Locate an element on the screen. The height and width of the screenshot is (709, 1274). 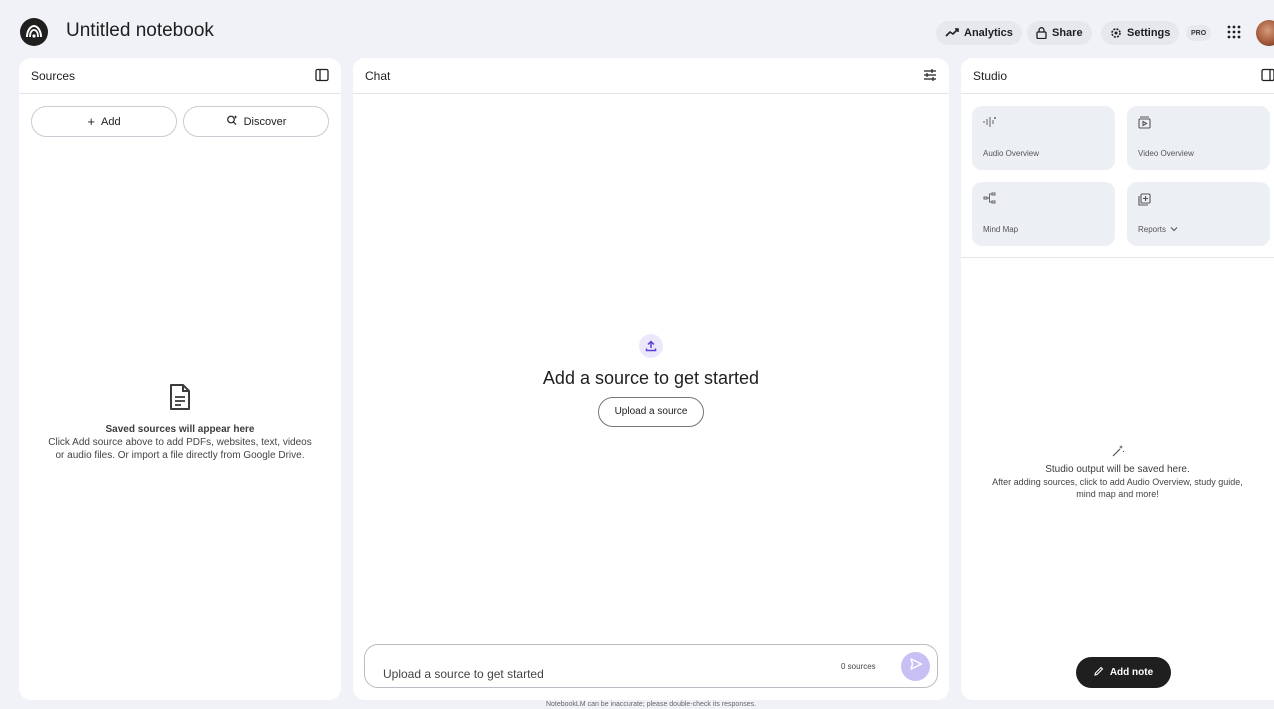
upload-icon is located at coordinates (651, 346).